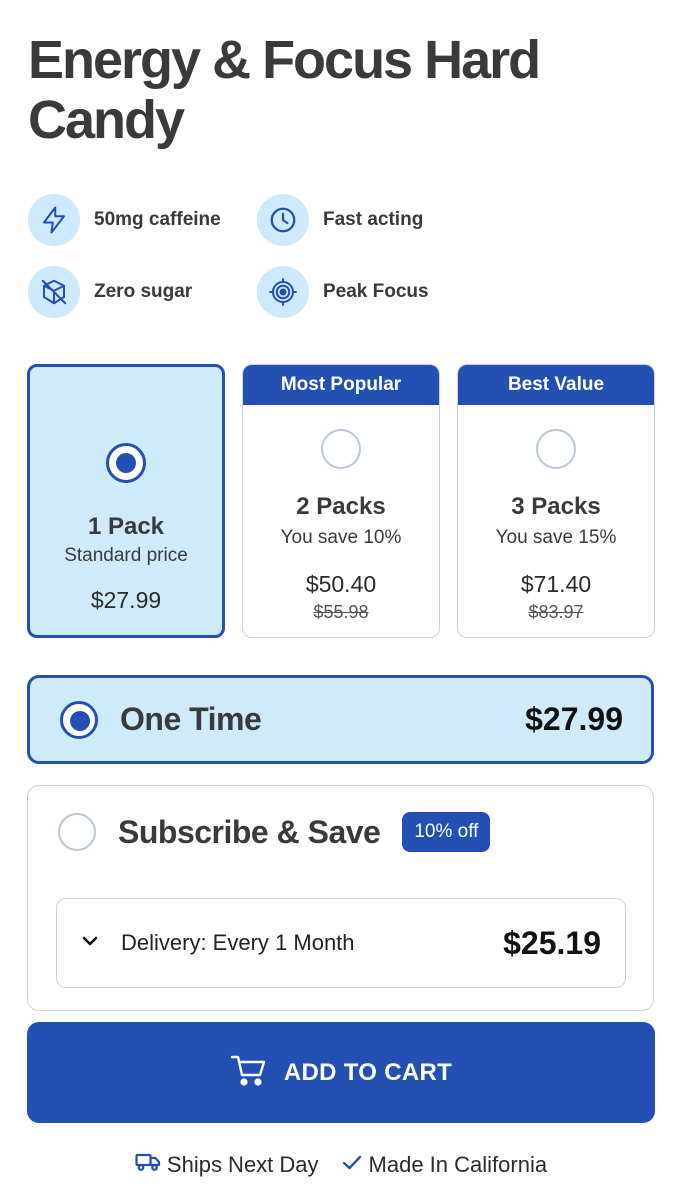  Describe the element at coordinates (77, 832) in the screenshot. I see `subscribe-radio` at that location.